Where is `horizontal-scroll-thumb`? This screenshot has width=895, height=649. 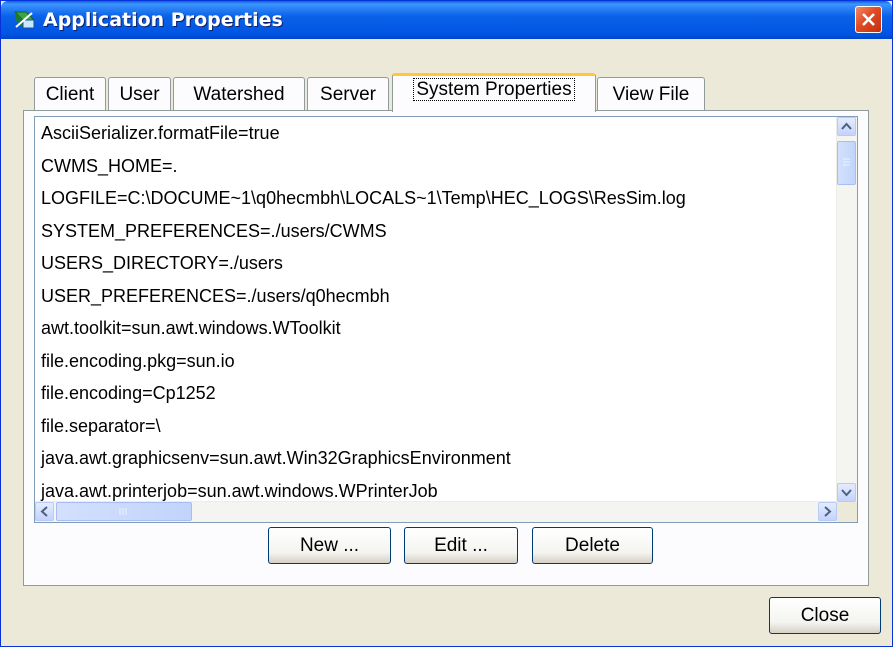 horizontal-scroll-thumb is located at coordinates (124, 511).